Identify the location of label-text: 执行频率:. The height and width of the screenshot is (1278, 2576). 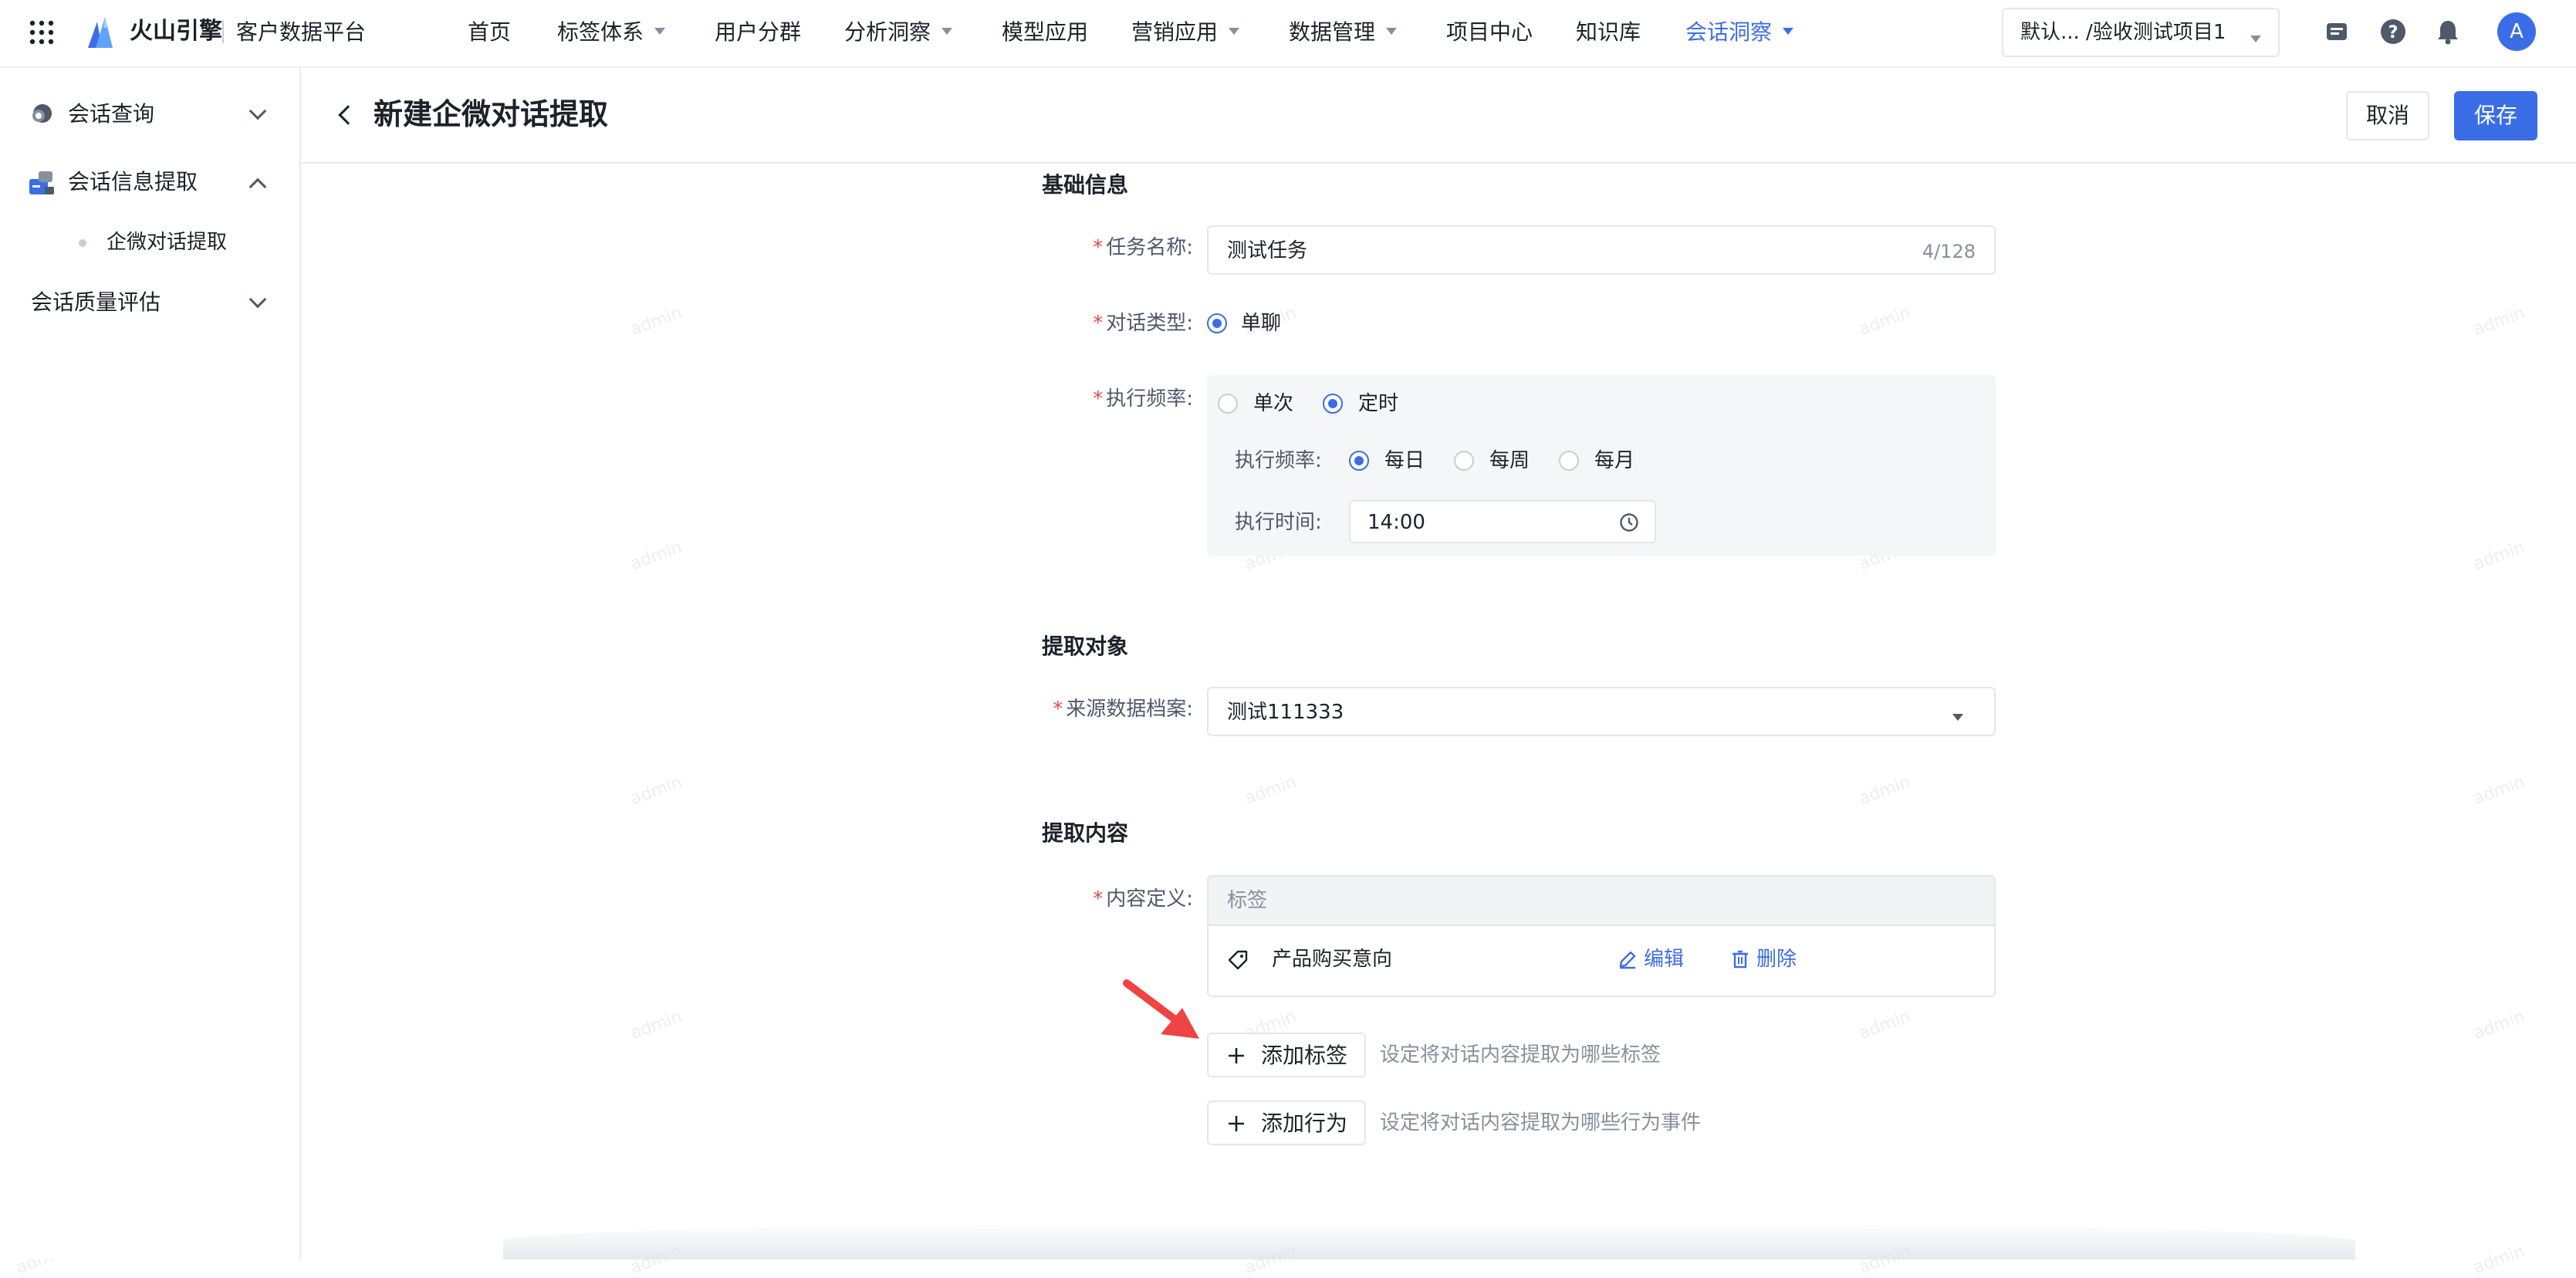
(1149, 399).